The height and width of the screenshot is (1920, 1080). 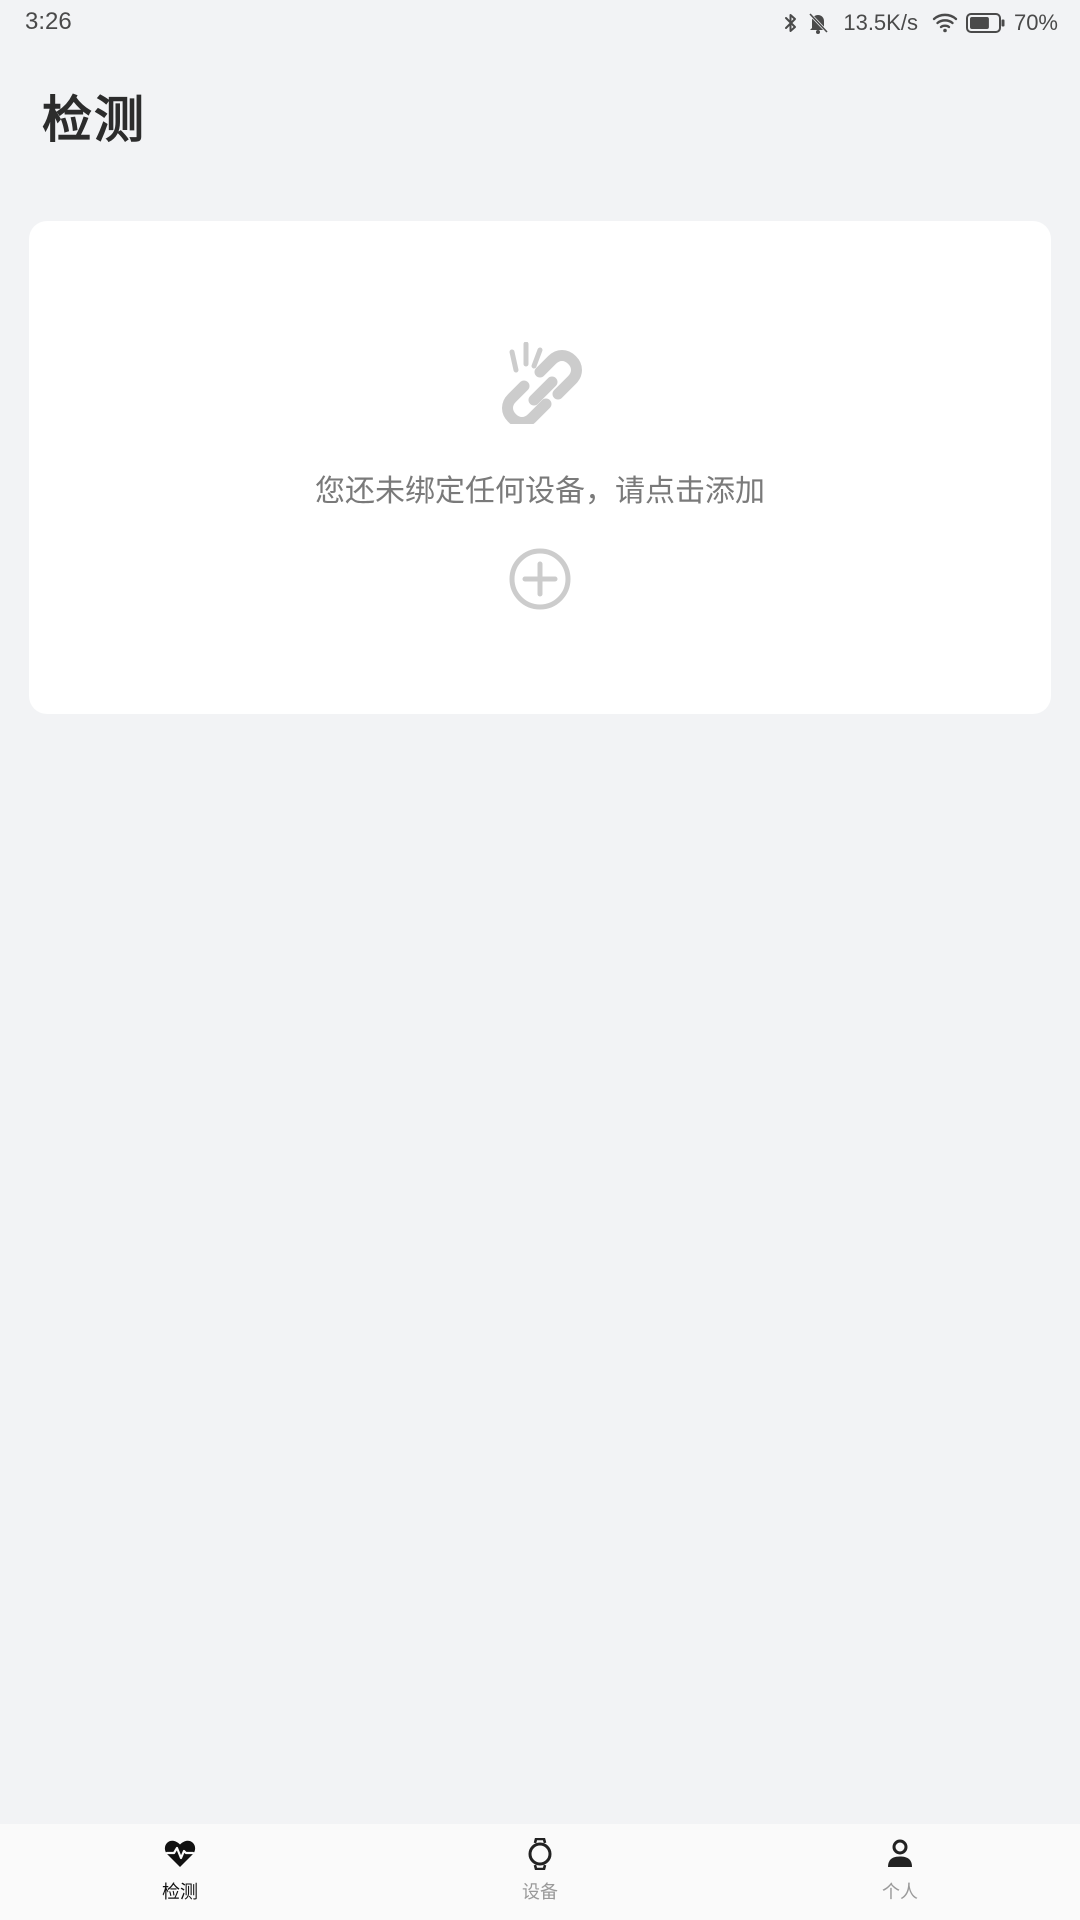 I want to click on tab-detect: 检测, so click(x=180, y=1872).